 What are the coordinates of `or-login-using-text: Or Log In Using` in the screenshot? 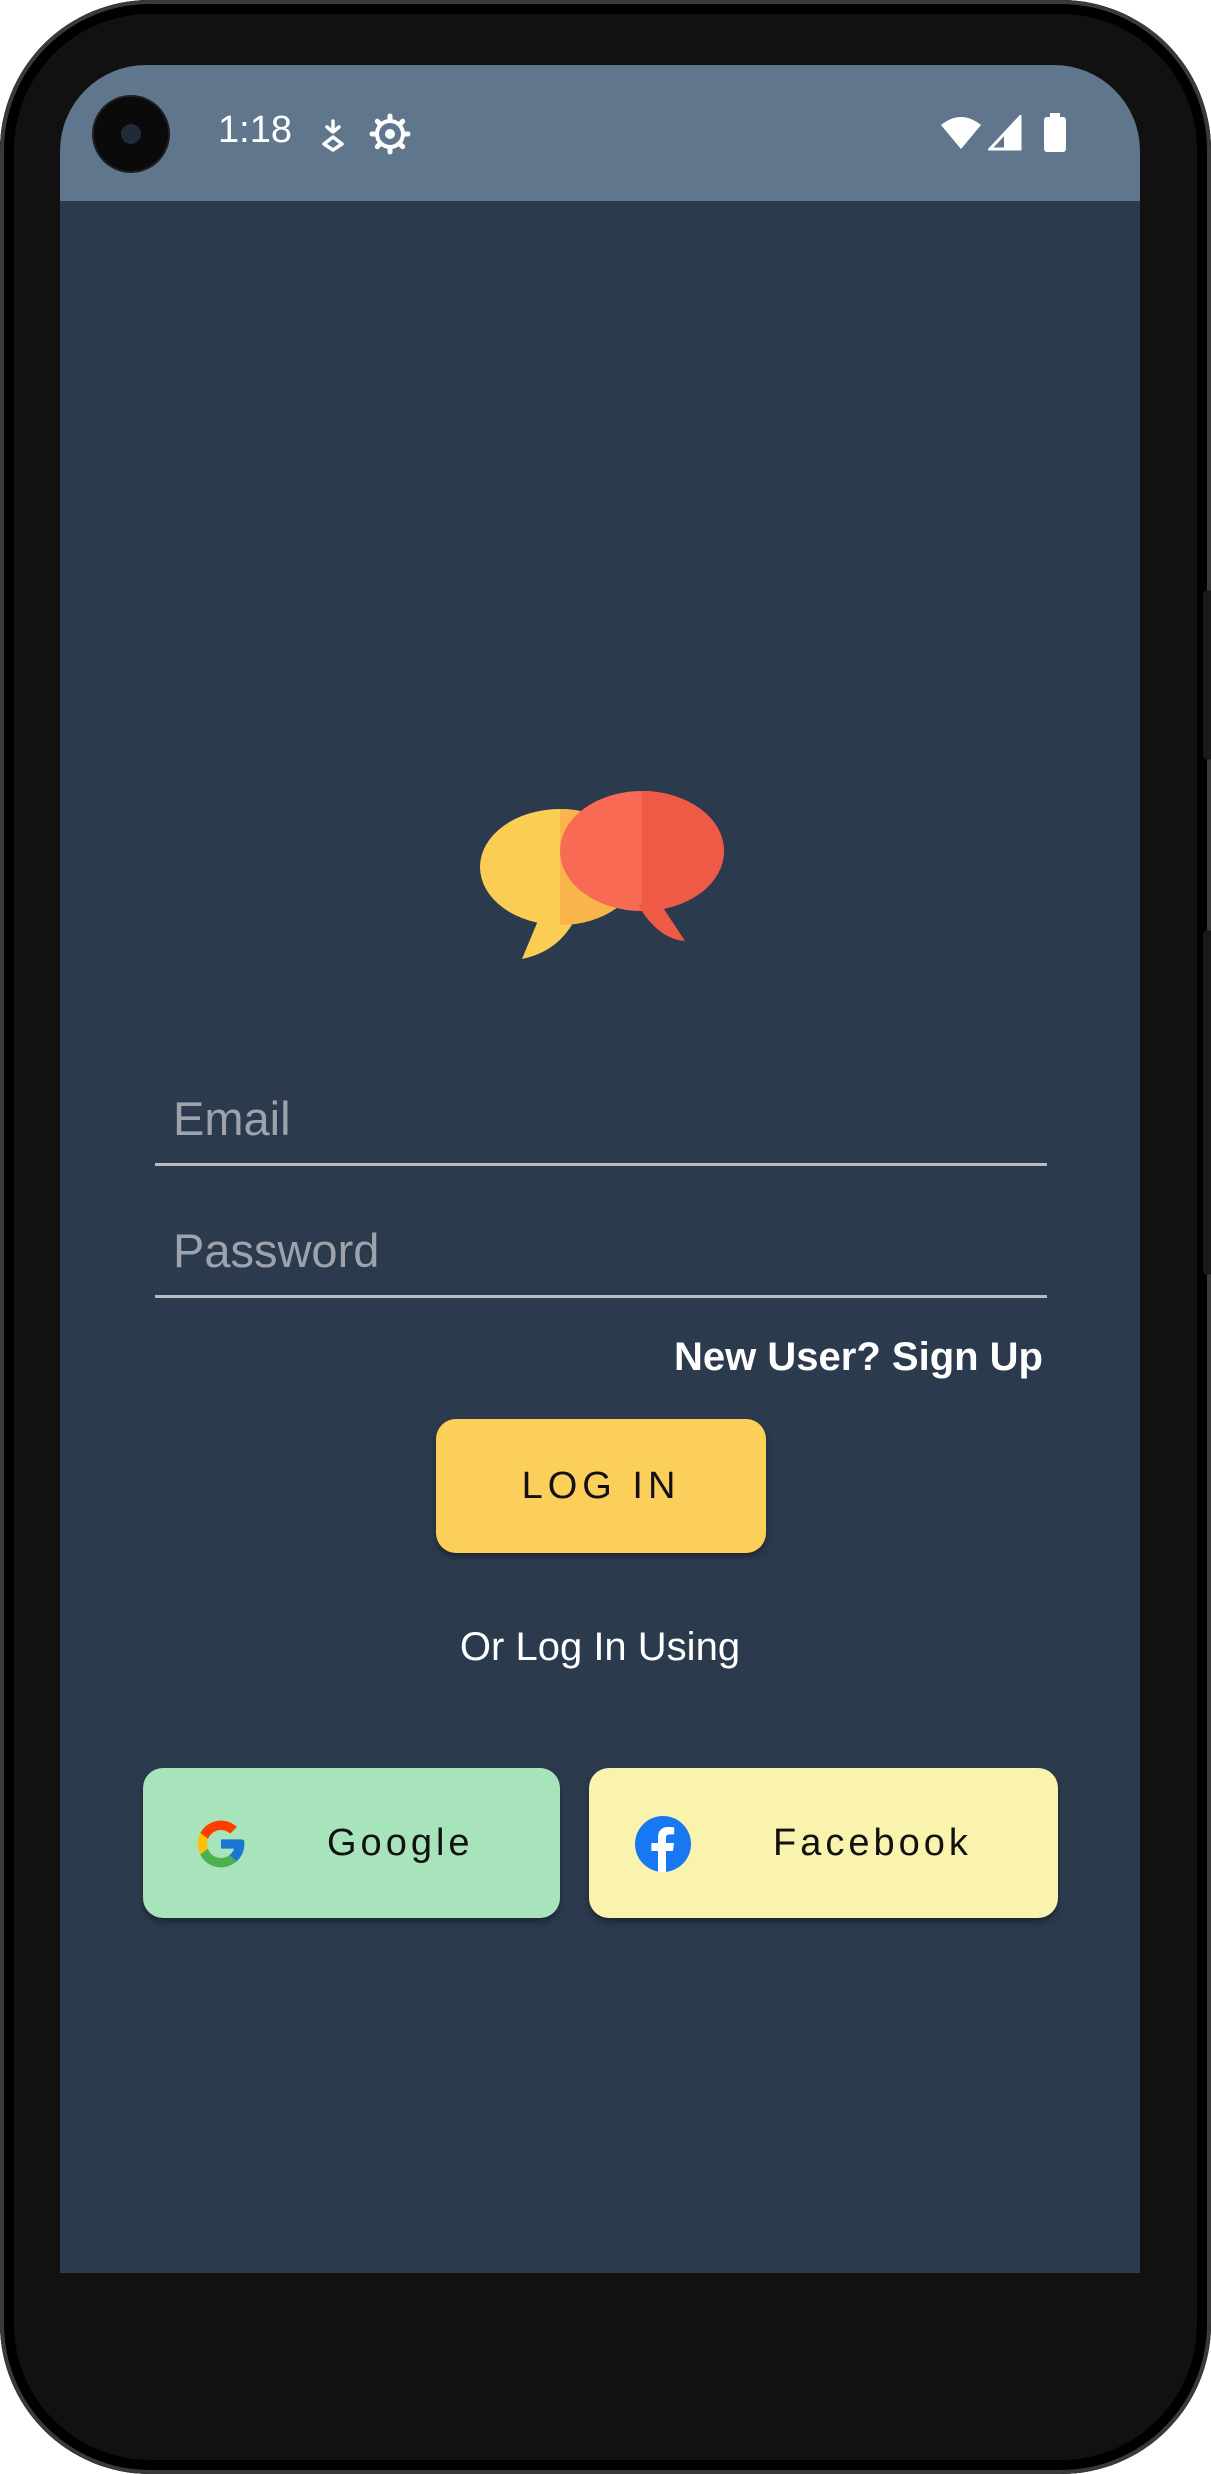 It's located at (600, 1647).